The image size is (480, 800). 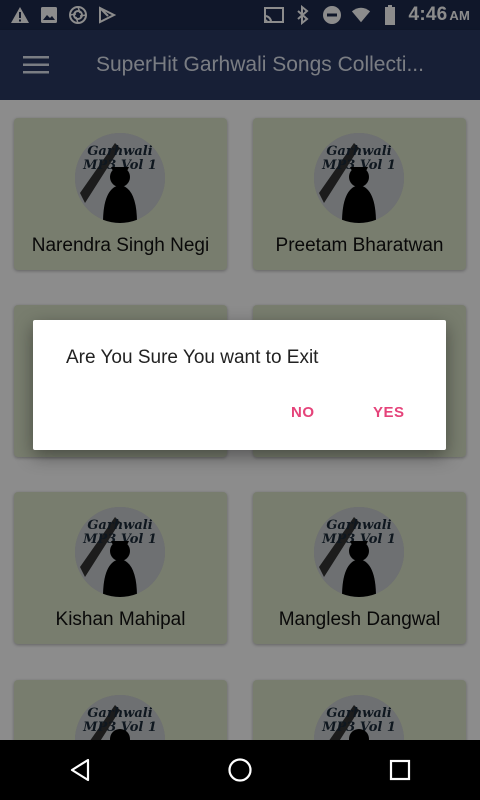 I want to click on exit-dialog: Are You Sure You want to Exit NO YES, so click(x=239, y=385).